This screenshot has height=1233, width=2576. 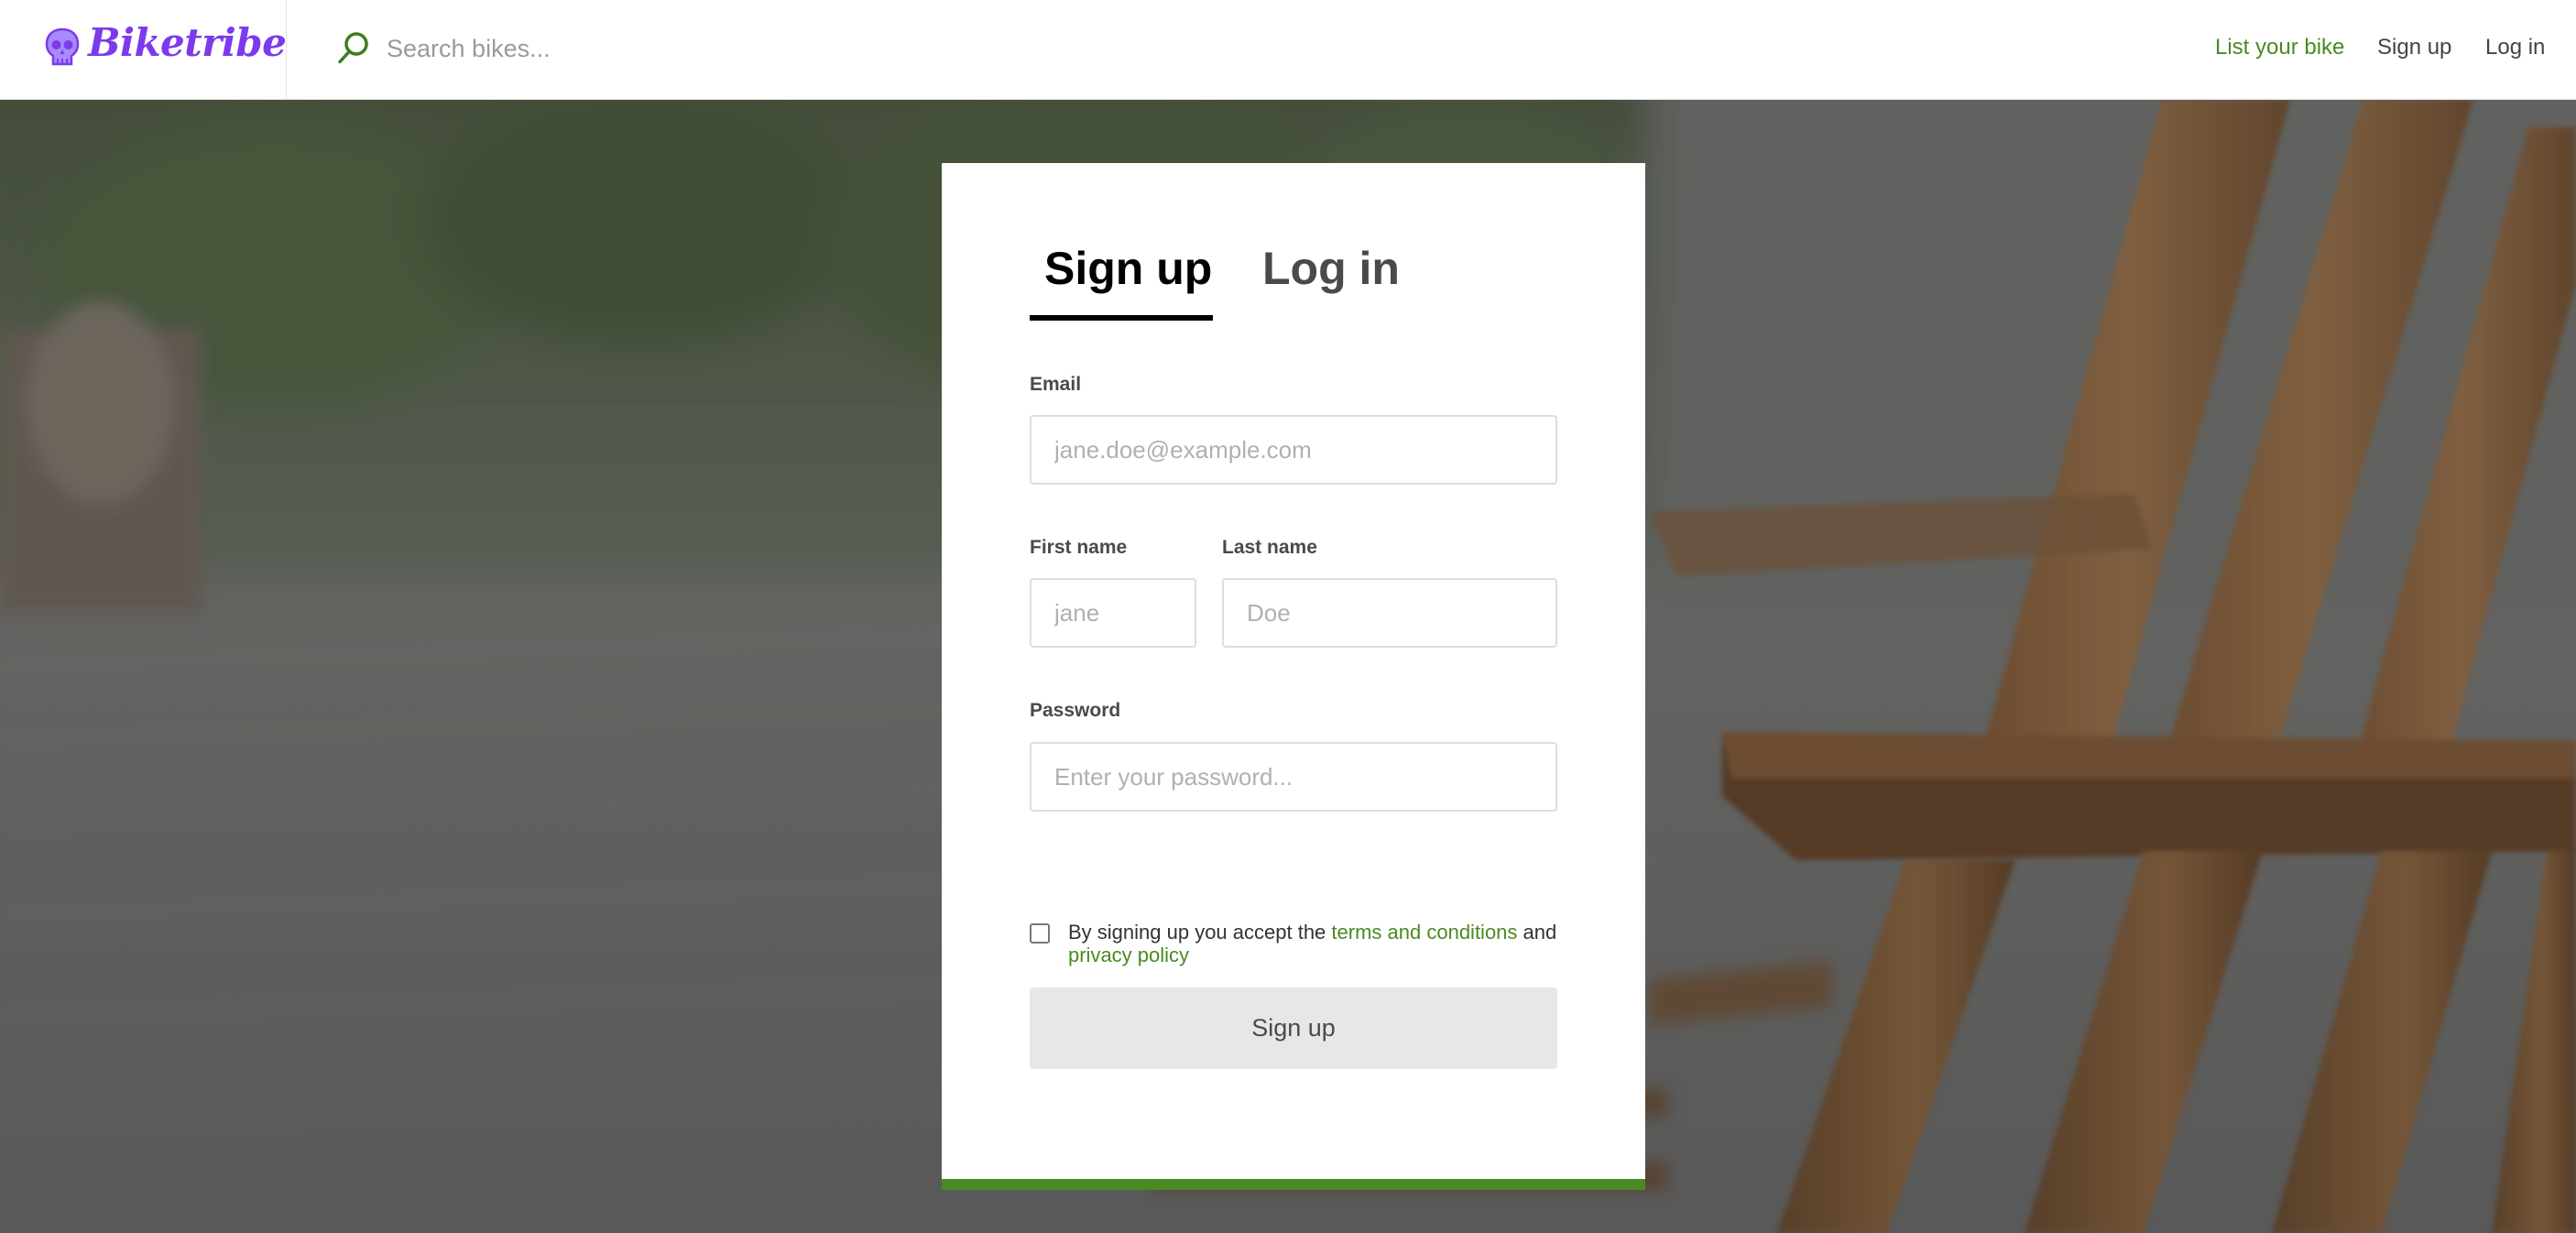 What do you see at coordinates (2280, 47) in the screenshot?
I see `list-your-bike-link: List your bike` at bounding box center [2280, 47].